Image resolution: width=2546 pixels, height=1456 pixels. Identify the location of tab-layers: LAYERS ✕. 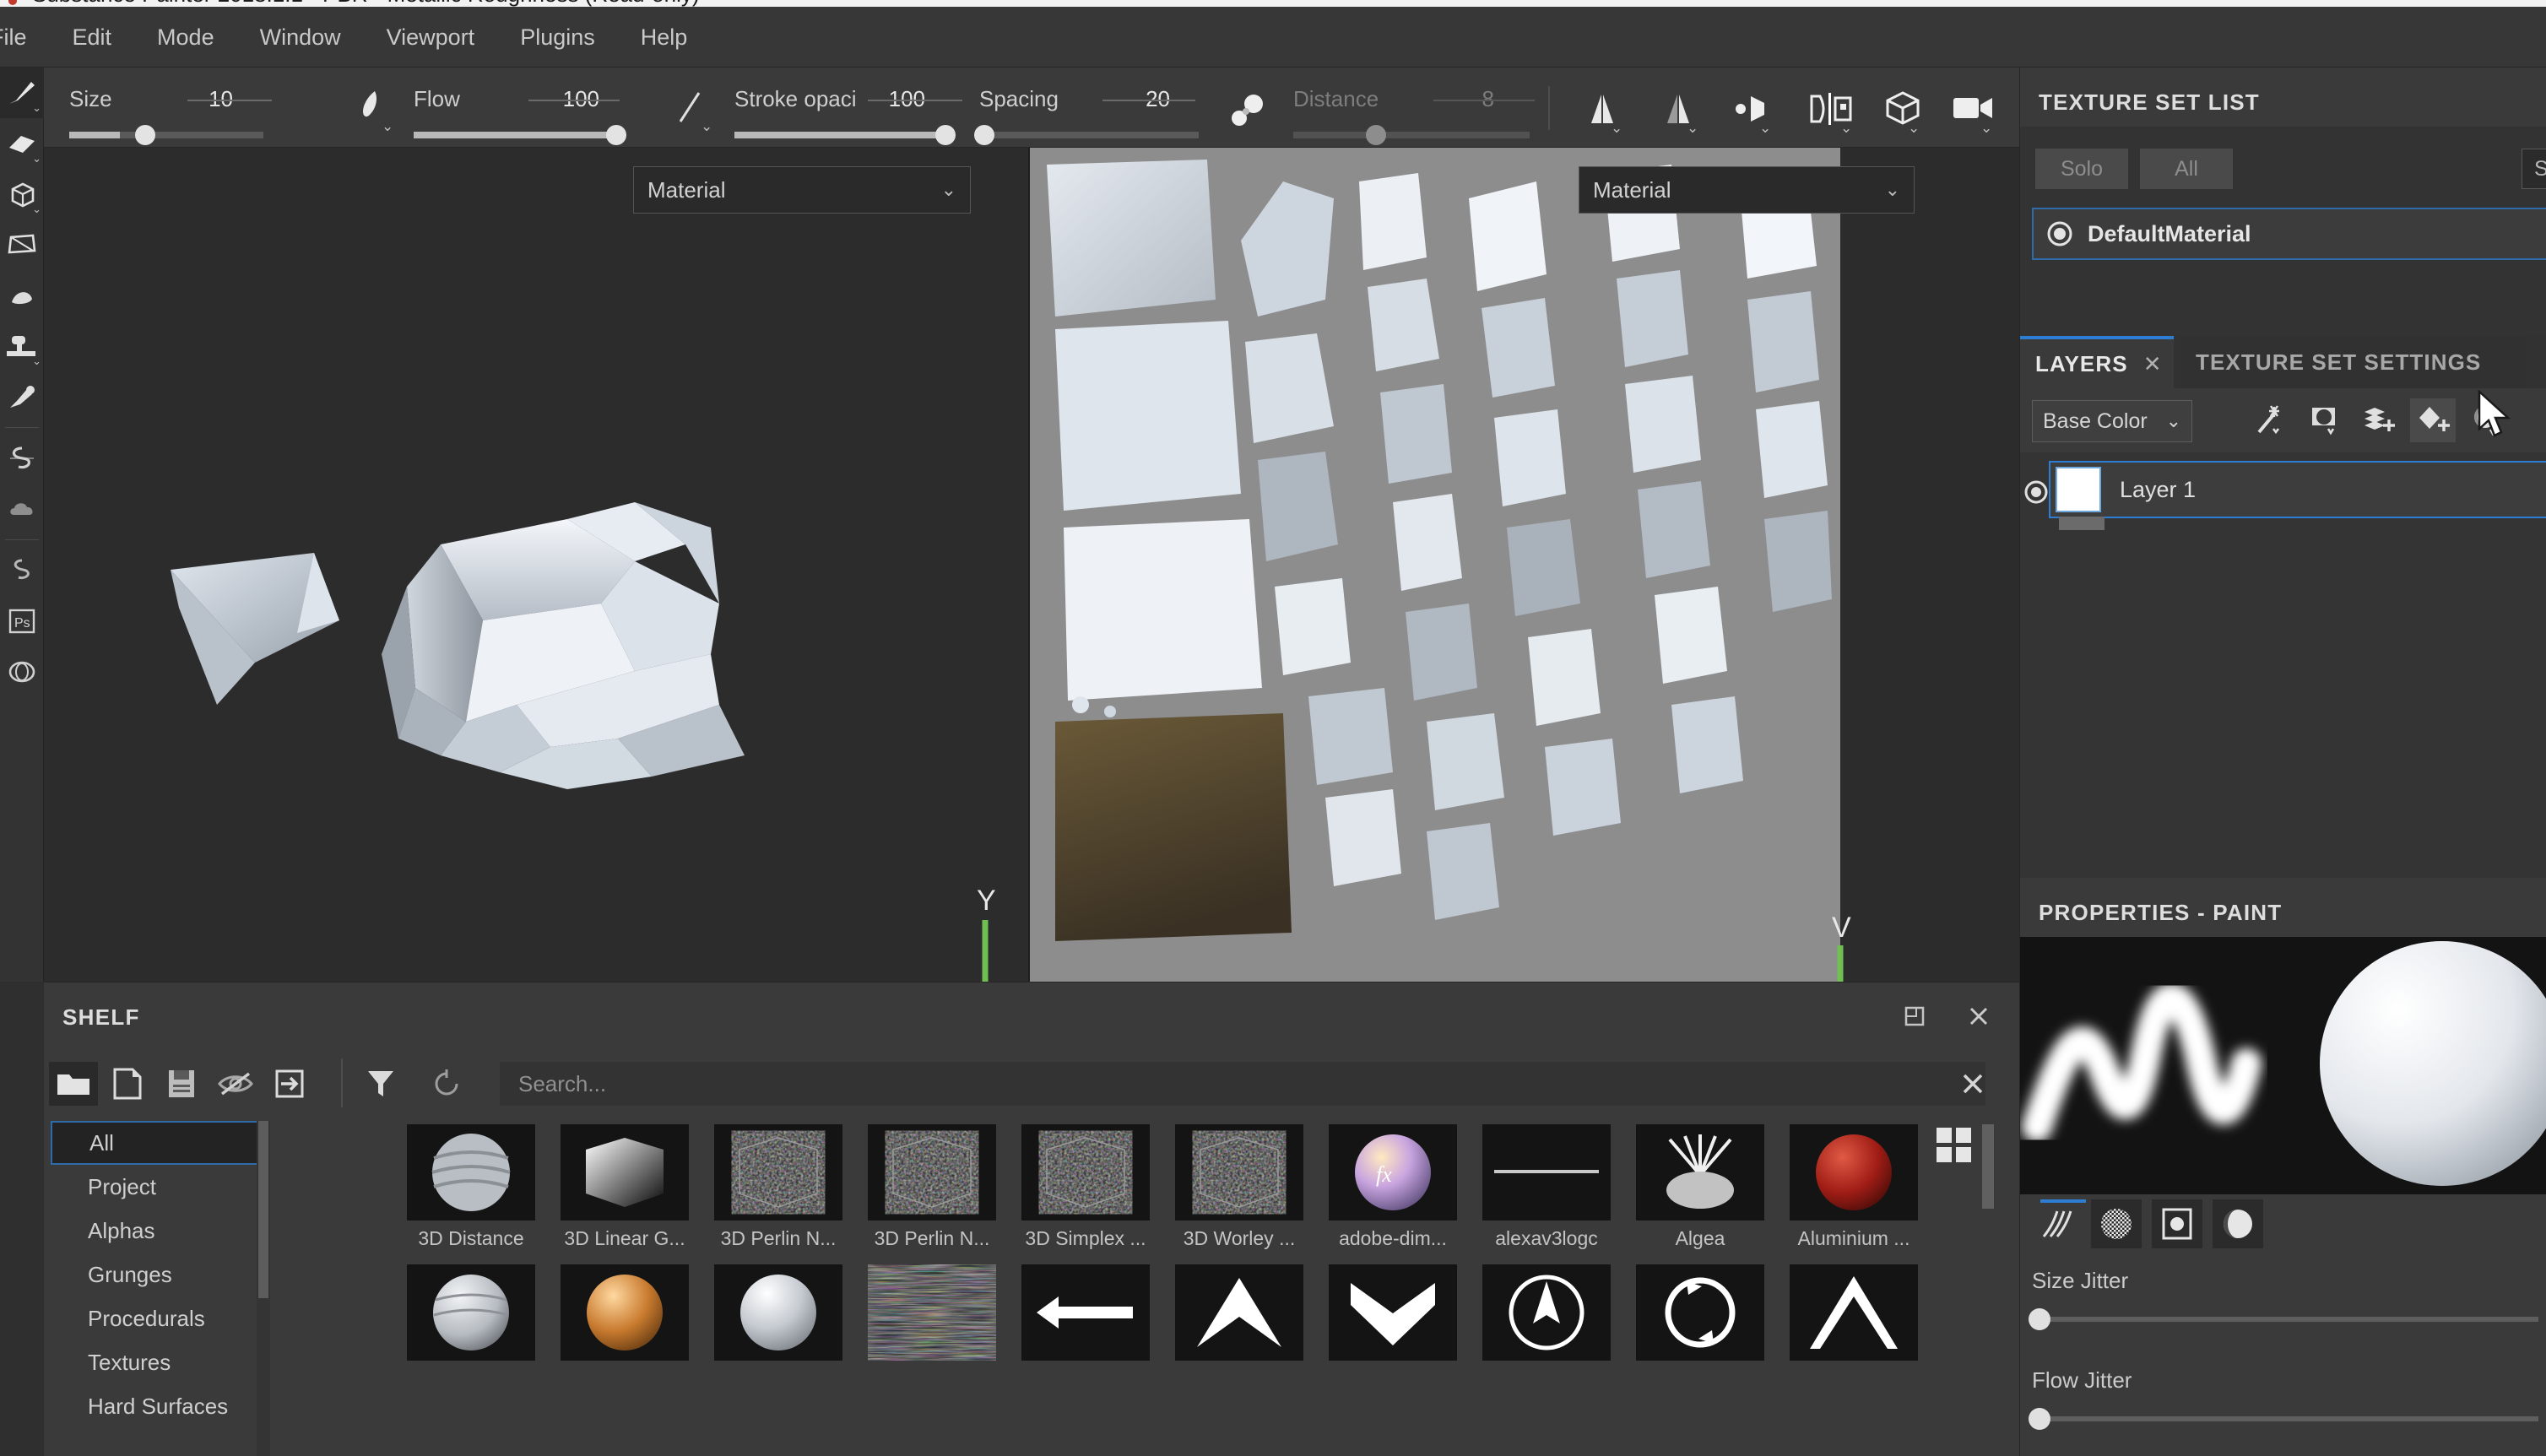
(2097, 362).